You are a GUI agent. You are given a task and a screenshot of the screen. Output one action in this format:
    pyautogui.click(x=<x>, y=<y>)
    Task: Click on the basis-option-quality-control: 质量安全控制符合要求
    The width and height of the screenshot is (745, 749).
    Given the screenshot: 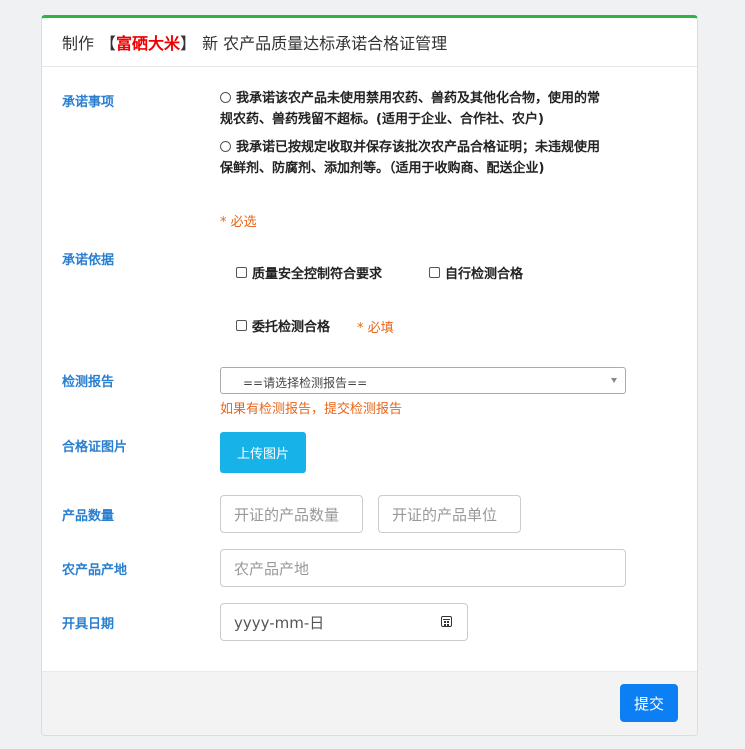 What is the action you would take?
    pyautogui.click(x=309, y=272)
    